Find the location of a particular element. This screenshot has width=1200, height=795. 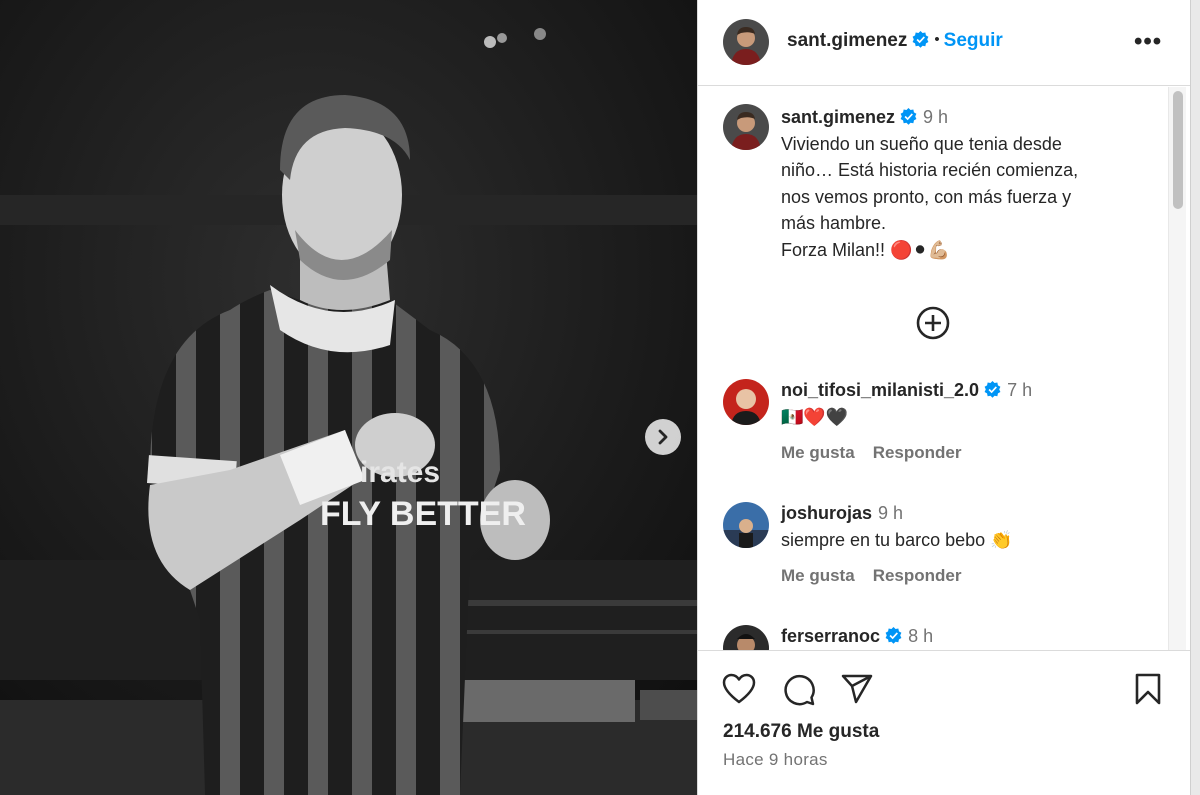

more-options-button: ••• is located at coordinates (1148, 42).